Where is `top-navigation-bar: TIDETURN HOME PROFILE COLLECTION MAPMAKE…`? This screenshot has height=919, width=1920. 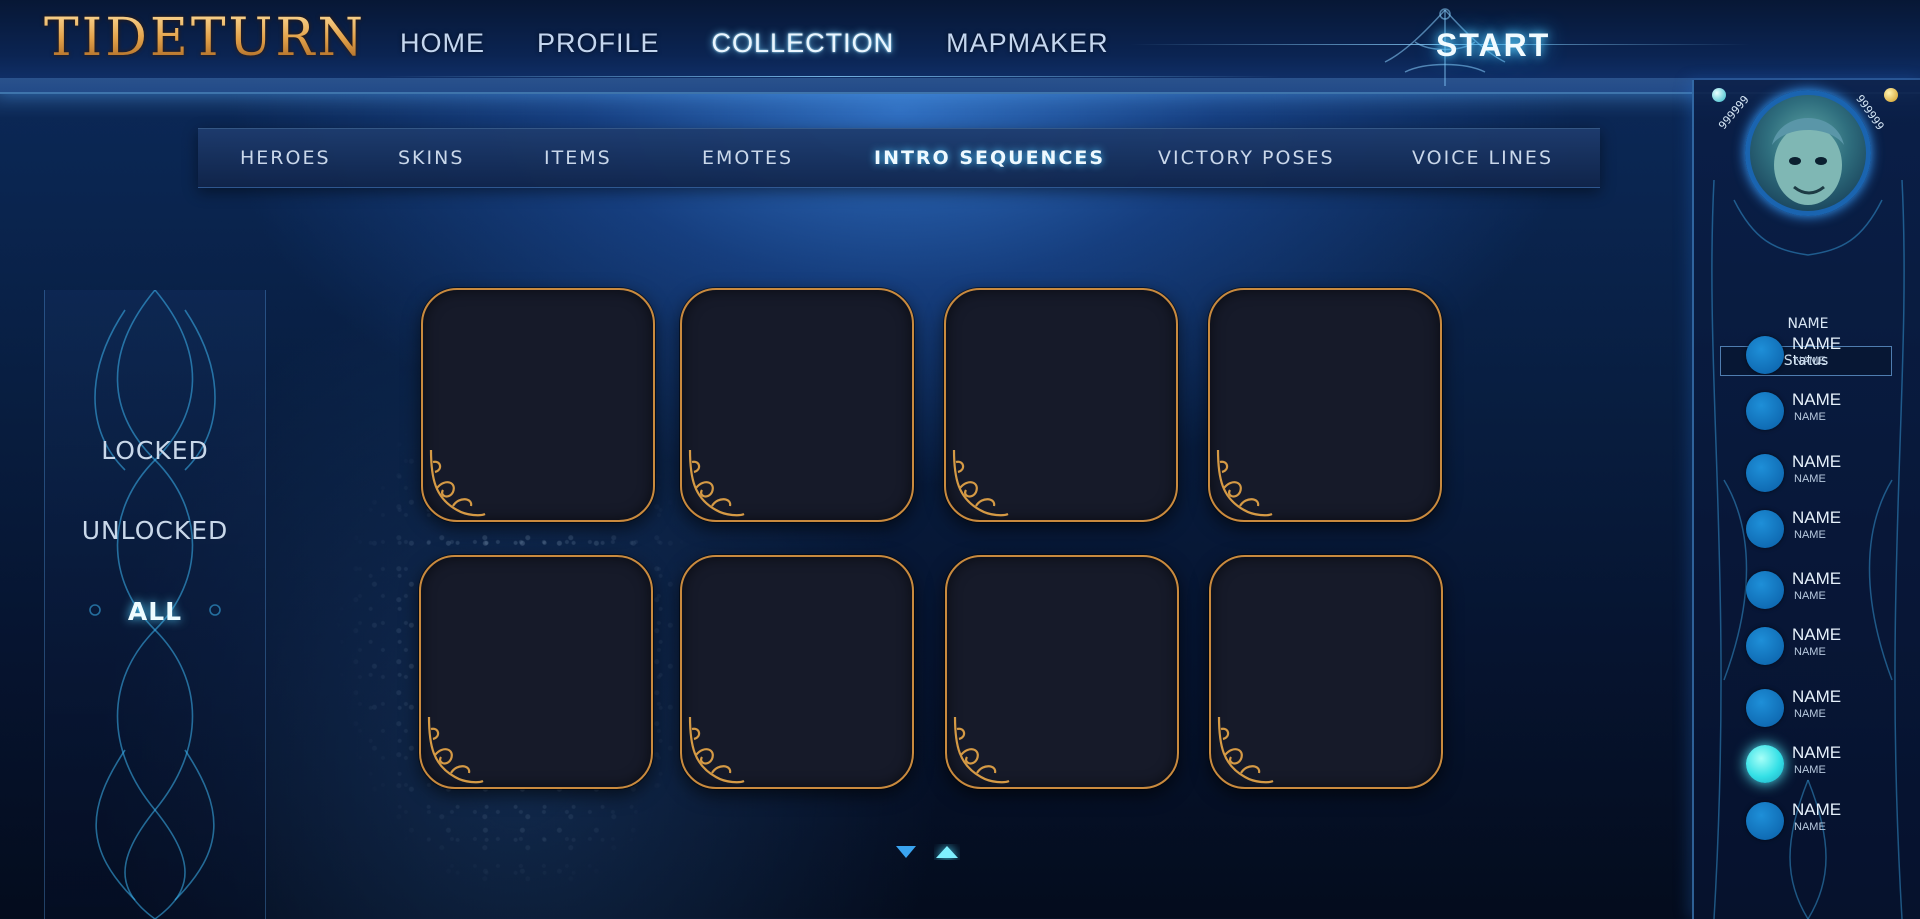
top-navigation-bar: TIDETURN HOME PROFILE COLLECTION MAPMAKE… is located at coordinates (960, 47).